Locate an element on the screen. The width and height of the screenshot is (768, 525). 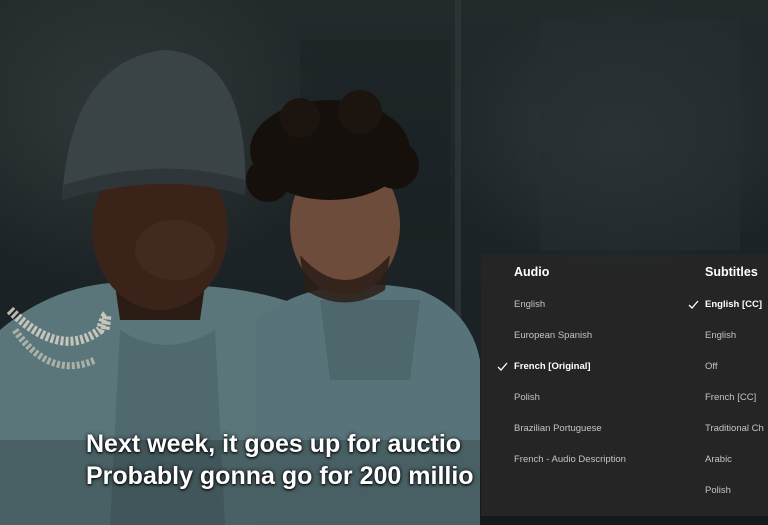
audio-option-label: English is located at coordinates (530, 304).